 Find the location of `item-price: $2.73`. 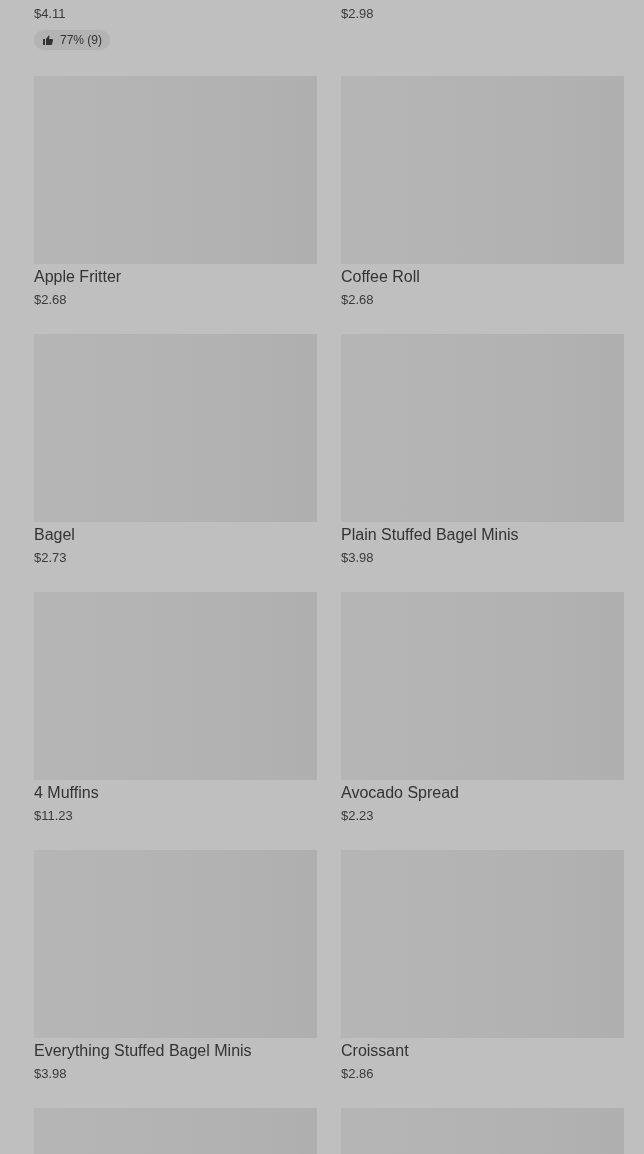

item-price: $2.73 is located at coordinates (51, 558).